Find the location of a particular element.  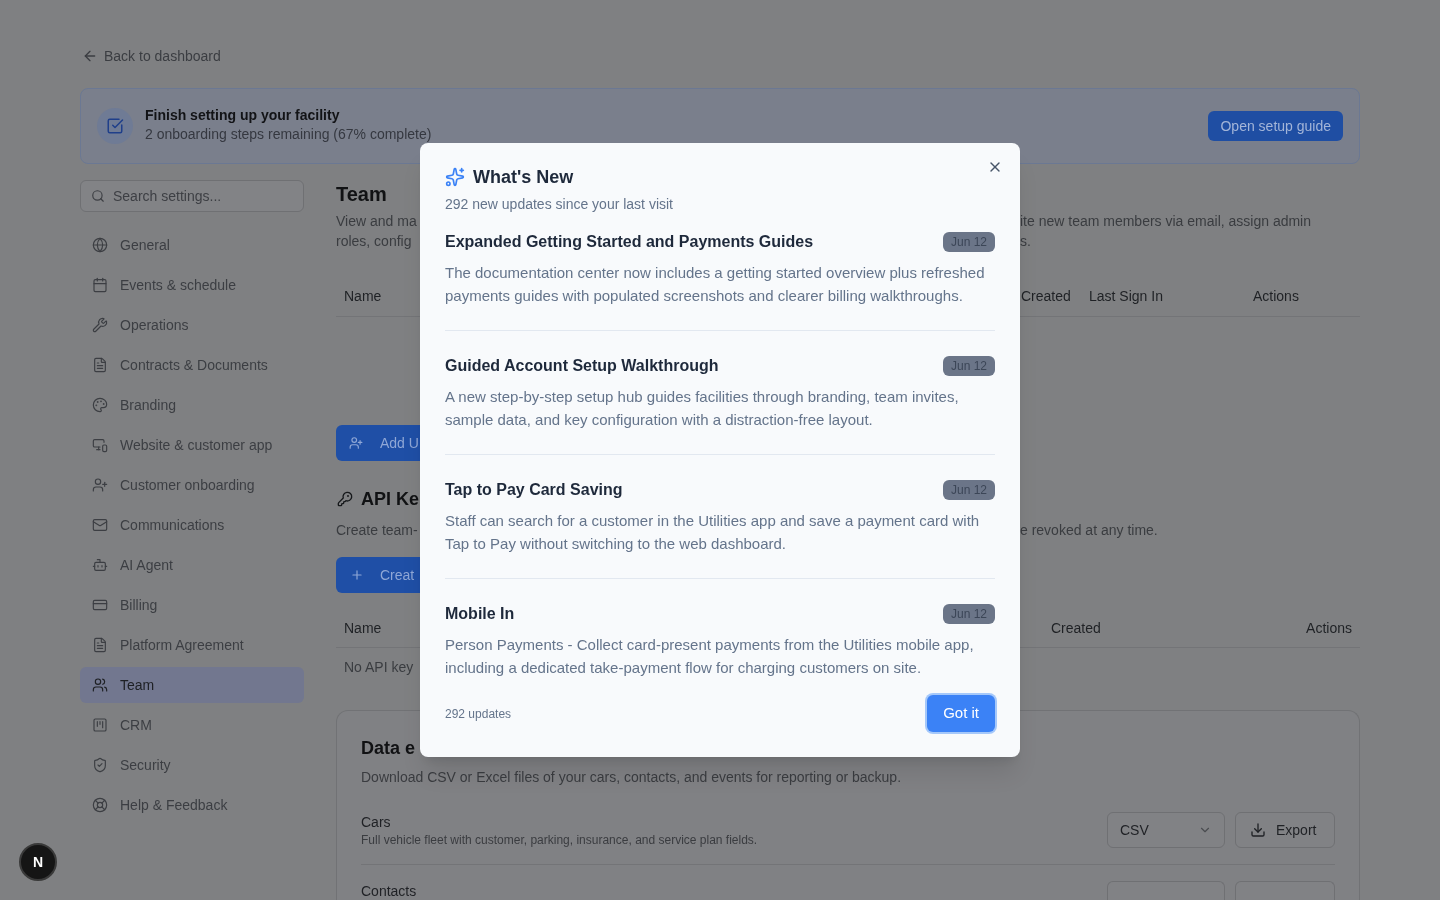

description-text: e revoked at any time. is located at coordinates (1089, 530).